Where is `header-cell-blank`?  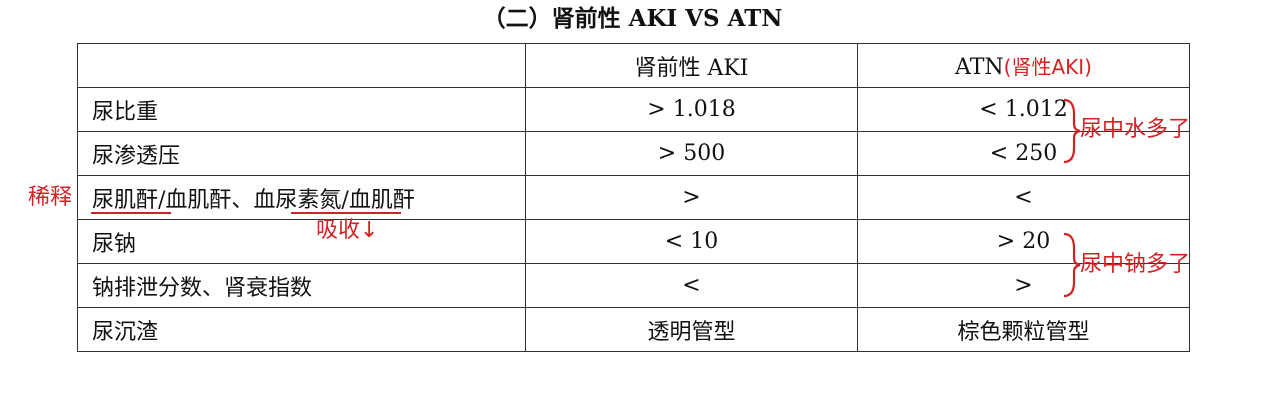 header-cell-blank is located at coordinates (301, 65).